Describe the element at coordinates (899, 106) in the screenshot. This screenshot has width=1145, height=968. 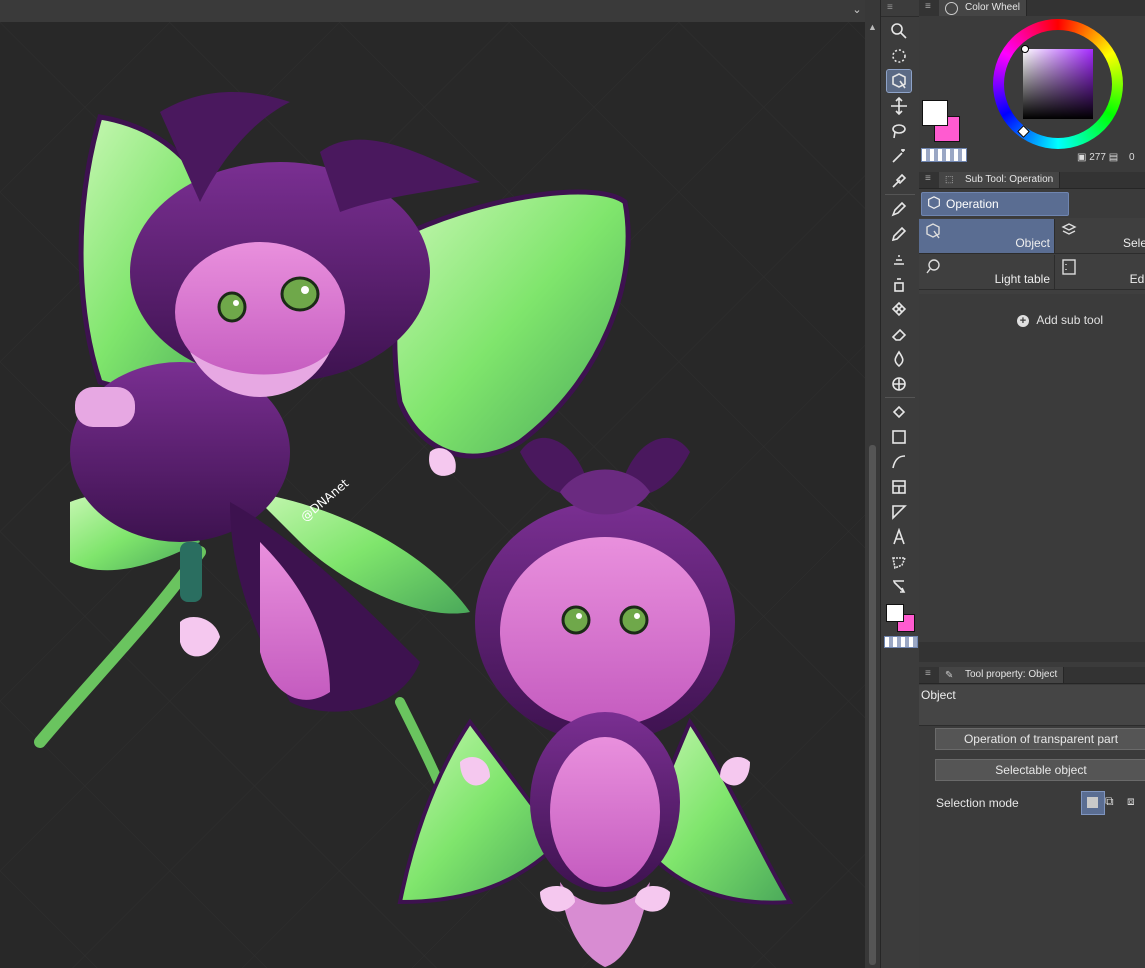
I see `move-layer-tool-icon` at that location.